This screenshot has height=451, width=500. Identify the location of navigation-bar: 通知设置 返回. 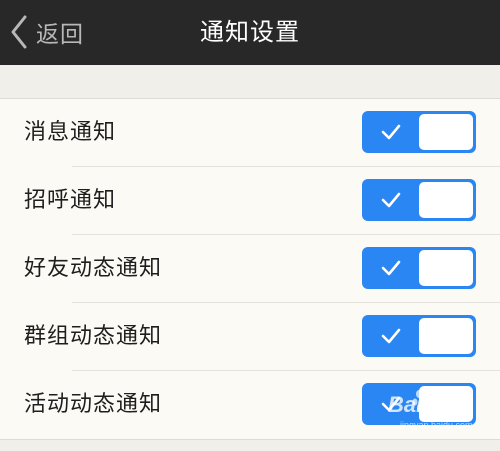
(250, 32).